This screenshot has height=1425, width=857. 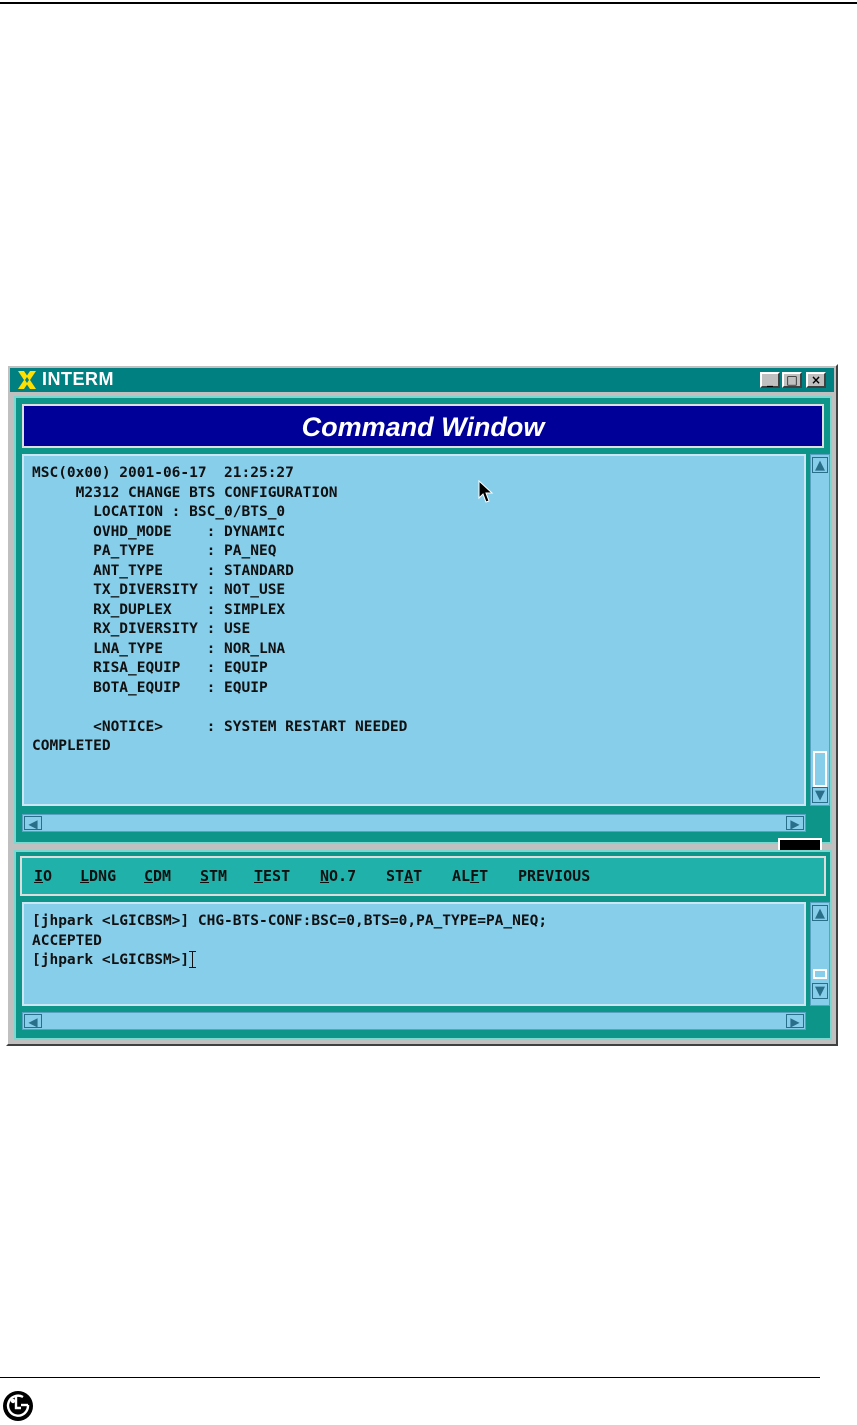 I want to click on input-vertical-scrollbar: ▲ ▼, so click(x=820, y=954).